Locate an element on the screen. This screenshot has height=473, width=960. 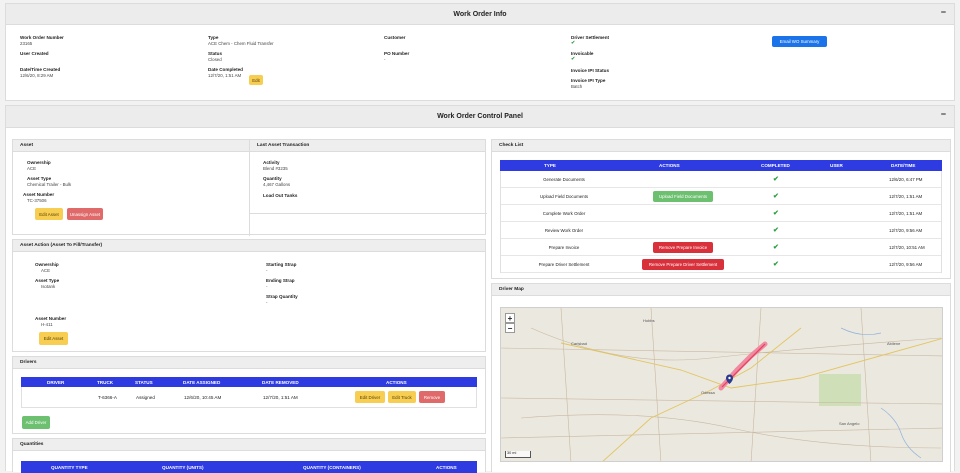
map-canvas is located at coordinates (721, 384).